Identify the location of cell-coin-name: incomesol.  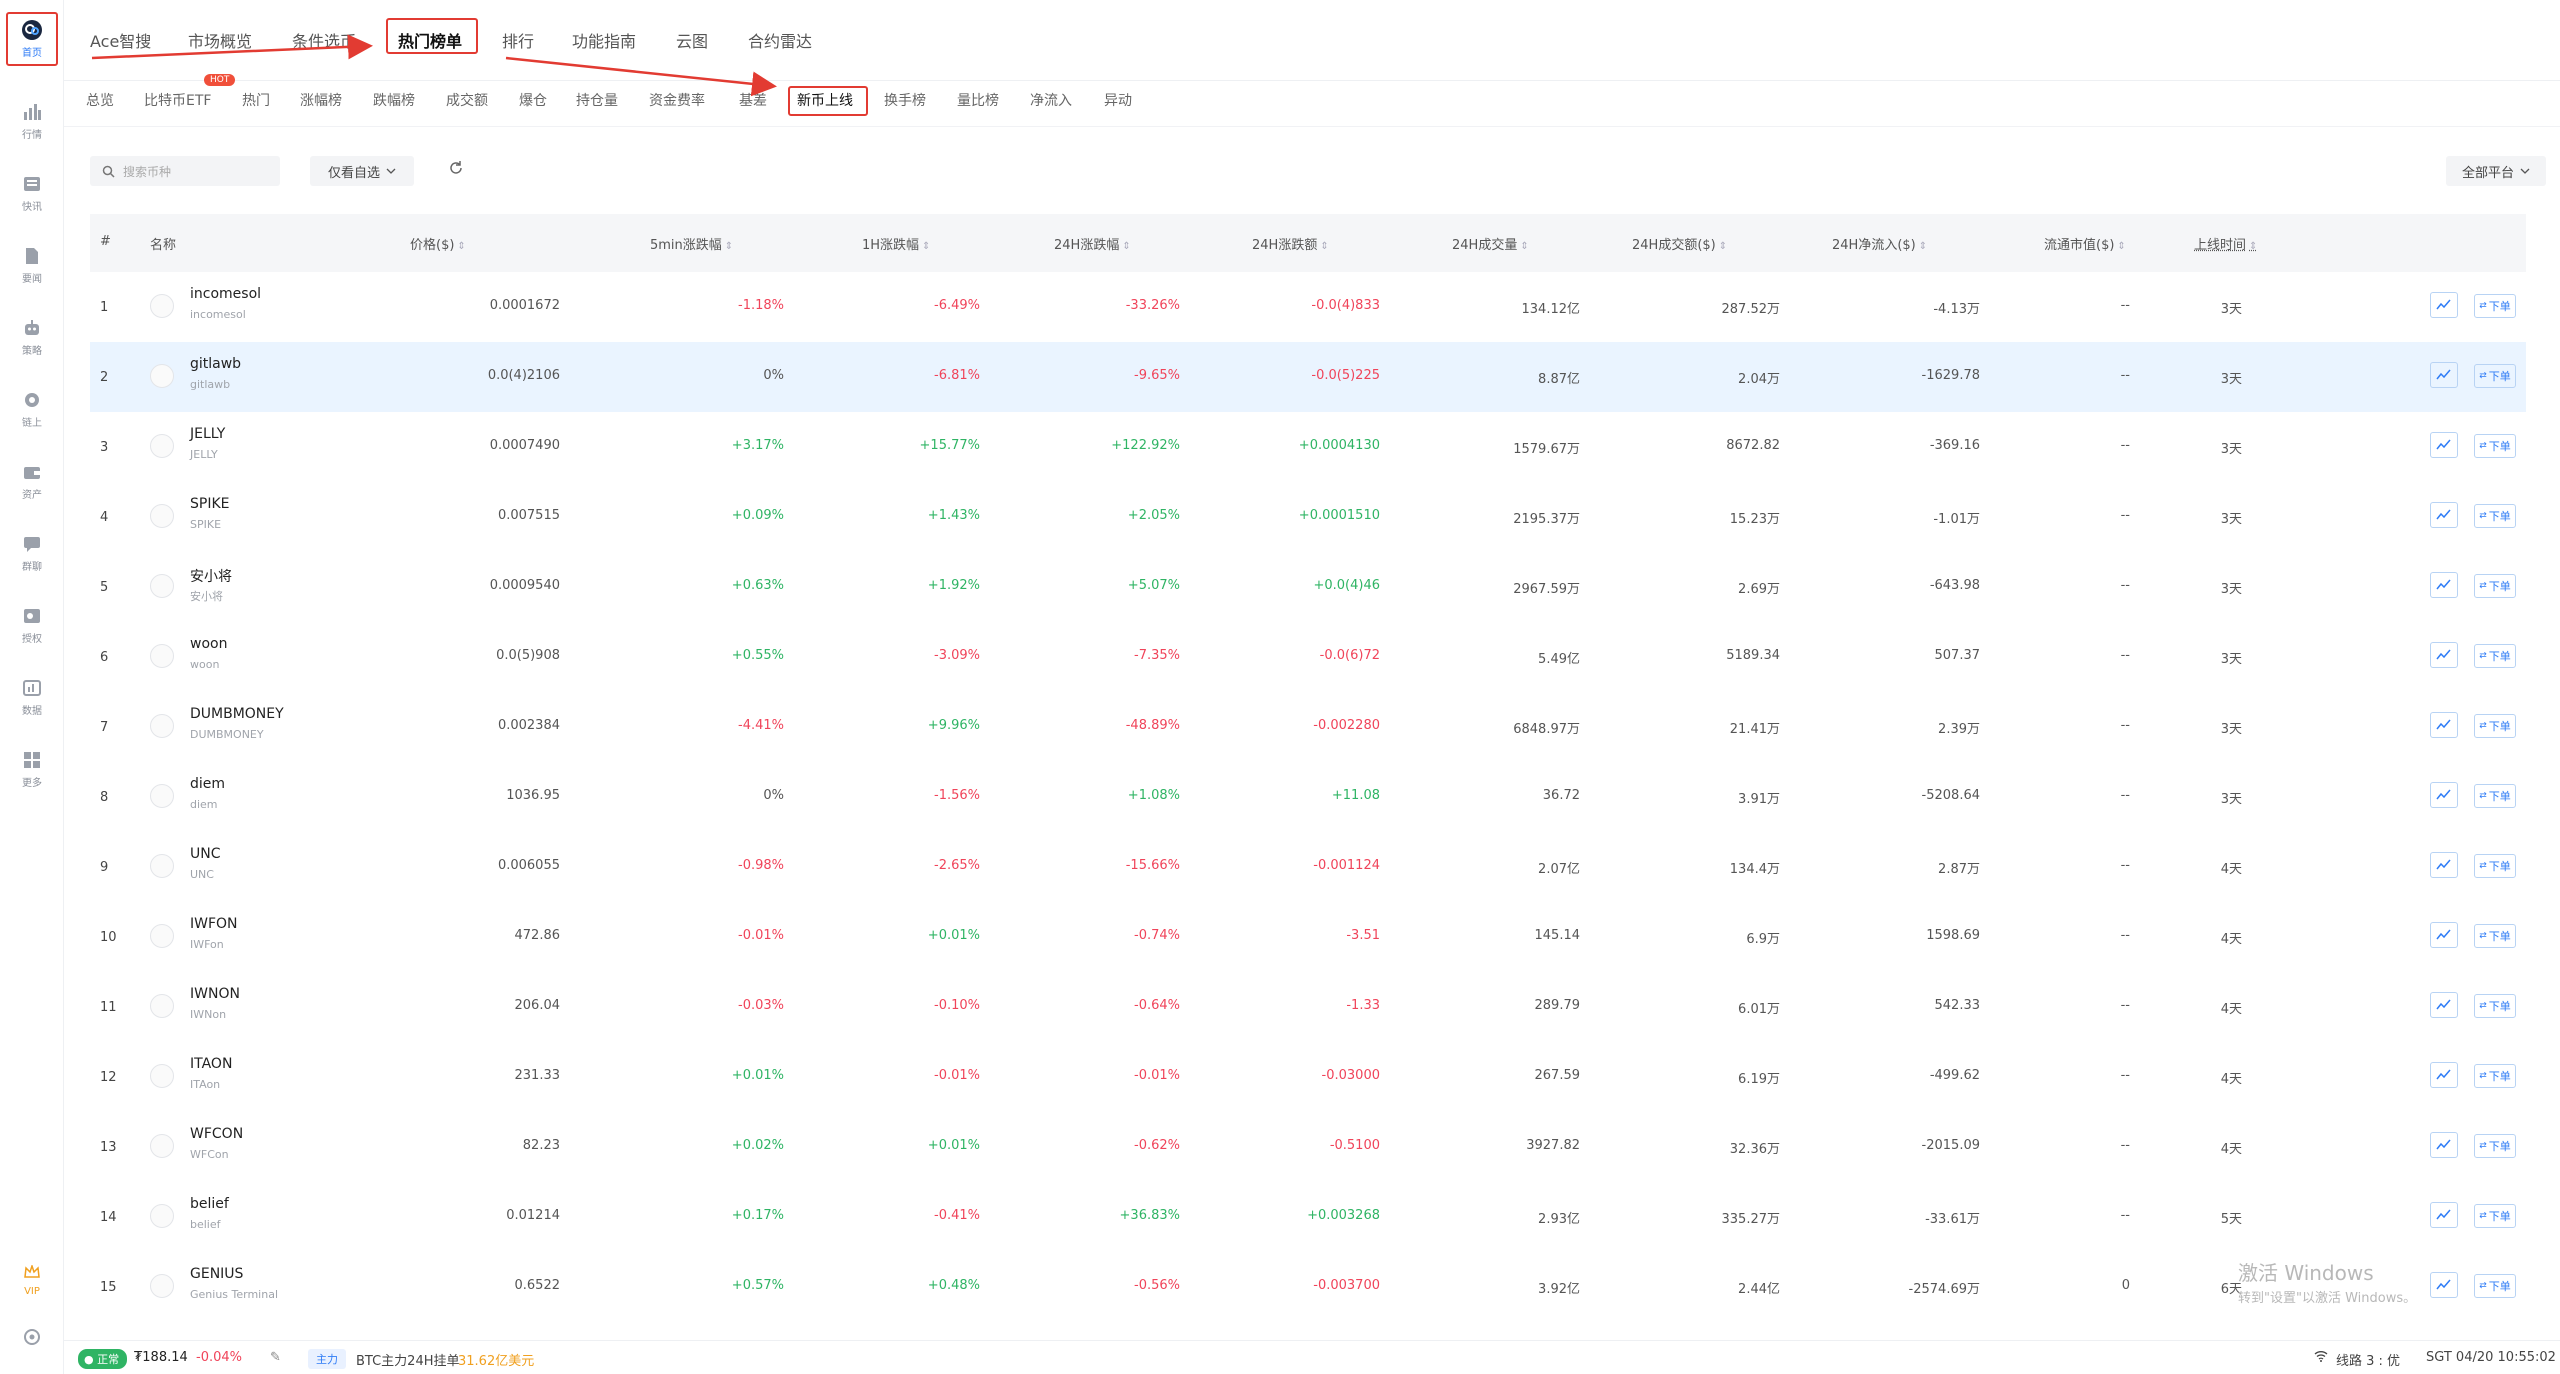
(225, 294).